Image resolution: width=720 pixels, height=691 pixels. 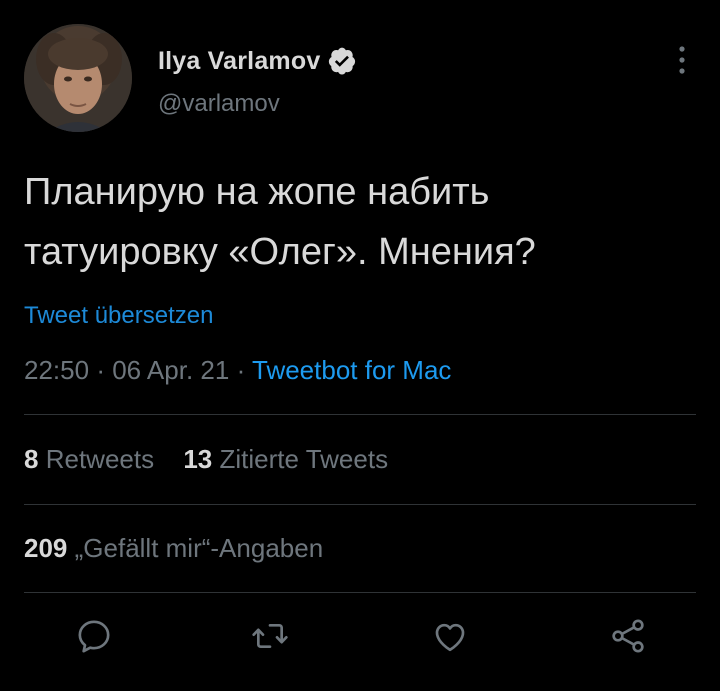 What do you see at coordinates (682, 60) in the screenshot?
I see `more-options-icon` at bounding box center [682, 60].